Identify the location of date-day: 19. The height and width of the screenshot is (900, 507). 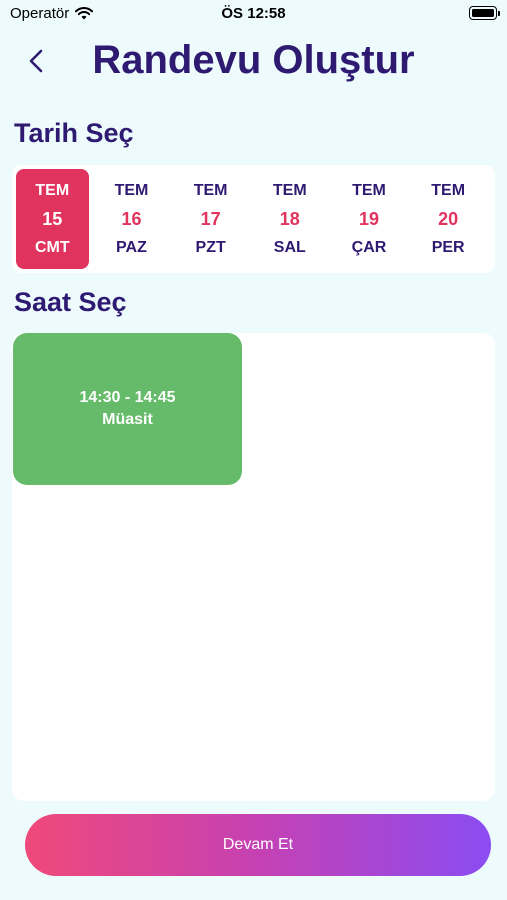
(368, 218).